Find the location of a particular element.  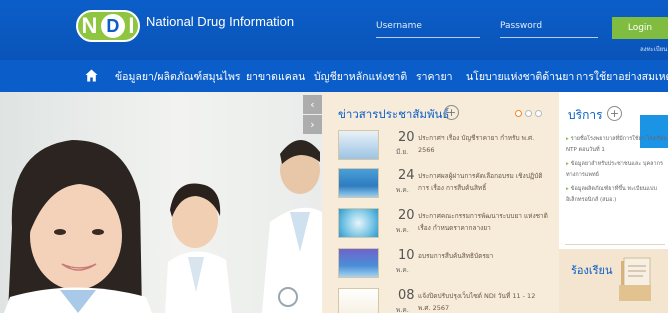

password-field-wrap is located at coordinates (549, 28).